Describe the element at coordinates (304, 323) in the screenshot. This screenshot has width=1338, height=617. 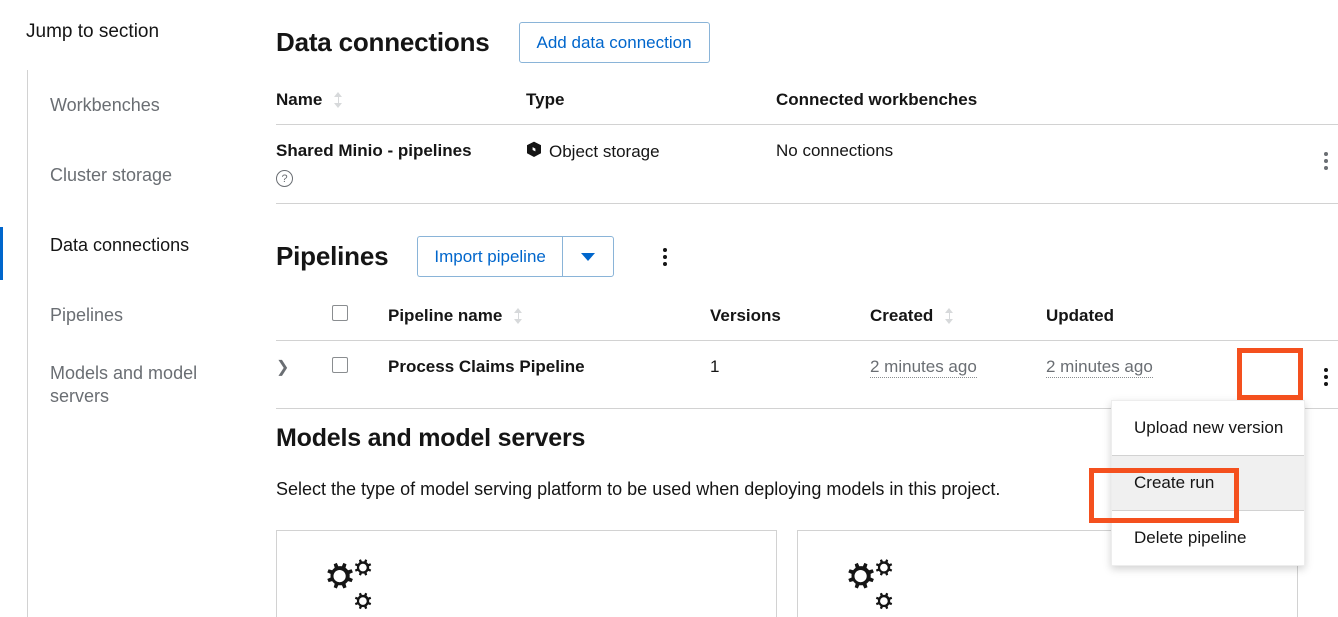
I see `column-header-expand` at that location.